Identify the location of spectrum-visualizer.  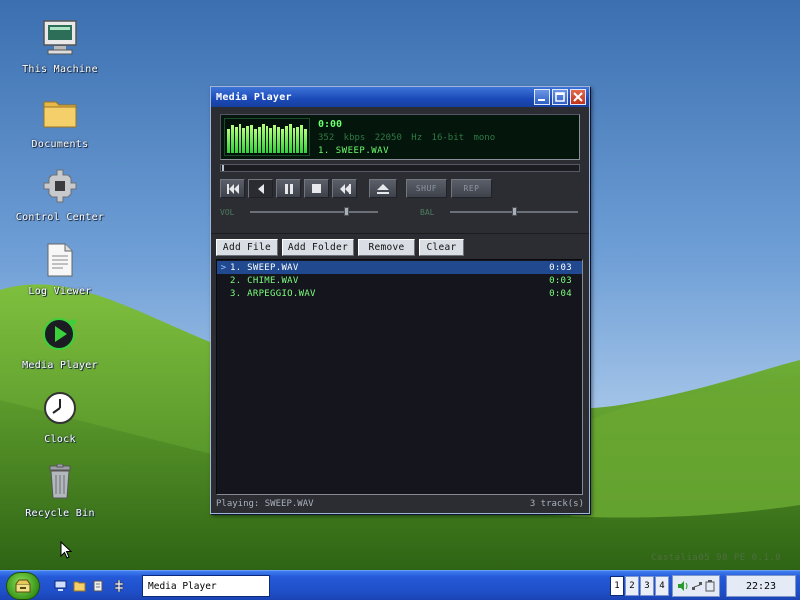
(267, 137).